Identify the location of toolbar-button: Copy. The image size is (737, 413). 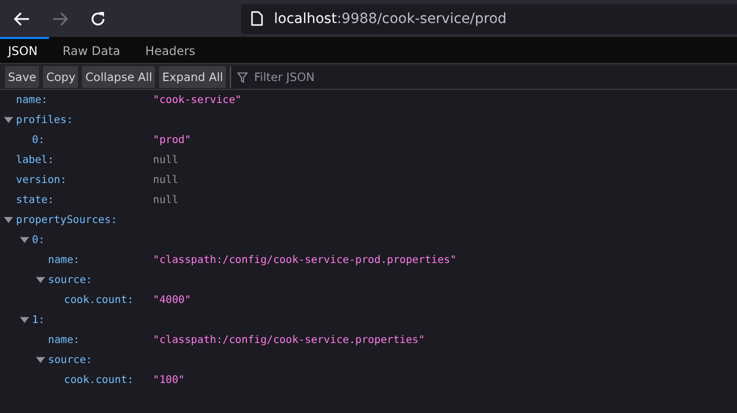
(60, 77).